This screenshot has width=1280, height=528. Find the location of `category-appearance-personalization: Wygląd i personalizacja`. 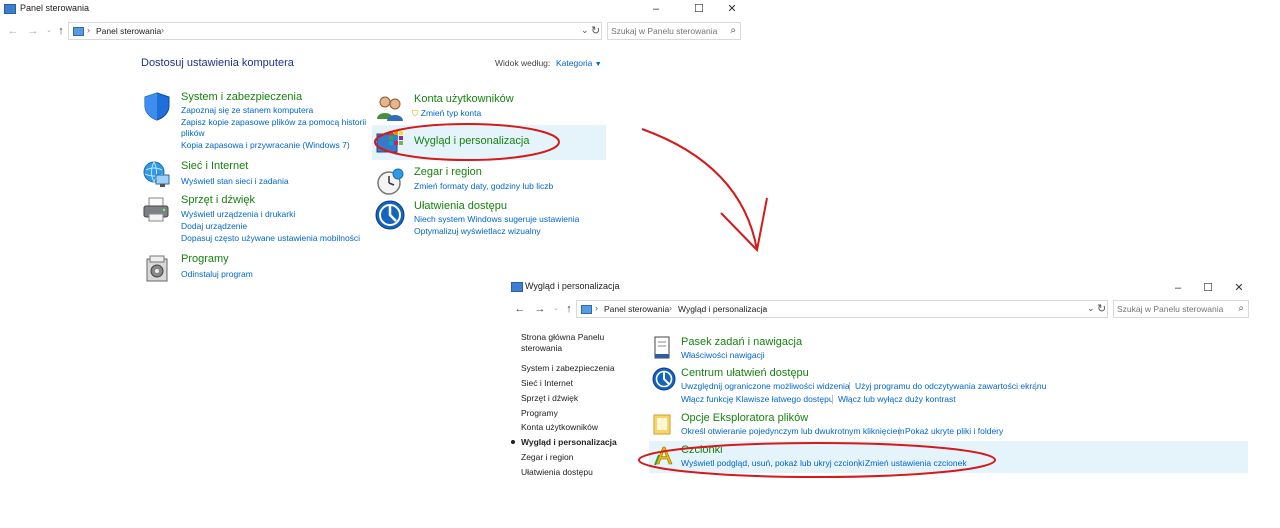

category-appearance-personalization: Wygląd i personalizacja is located at coordinates (490, 143).